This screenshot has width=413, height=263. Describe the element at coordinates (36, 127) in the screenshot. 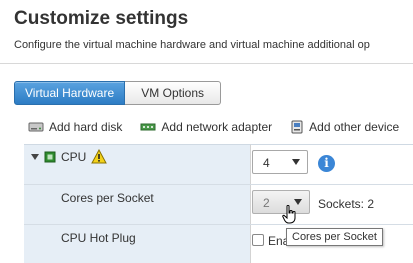

I see `hard-disk-icon` at that location.